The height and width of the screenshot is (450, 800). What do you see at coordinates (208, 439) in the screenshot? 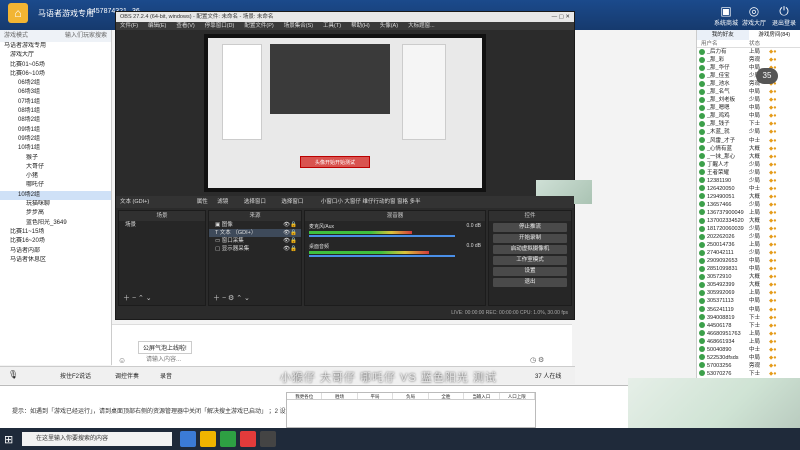
I see `explorer-icon` at bounding box center [208, 439].